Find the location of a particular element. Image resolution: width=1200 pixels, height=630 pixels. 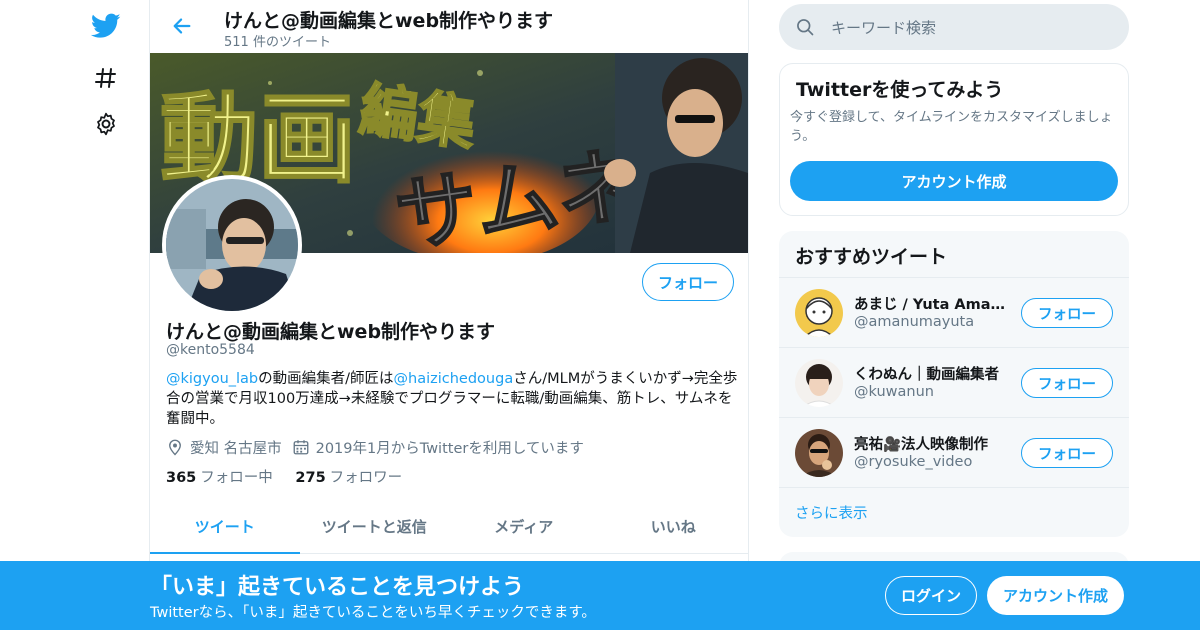

banner-title: 「いま」起きていることを見つけよう is located at coordinates (337, 587).